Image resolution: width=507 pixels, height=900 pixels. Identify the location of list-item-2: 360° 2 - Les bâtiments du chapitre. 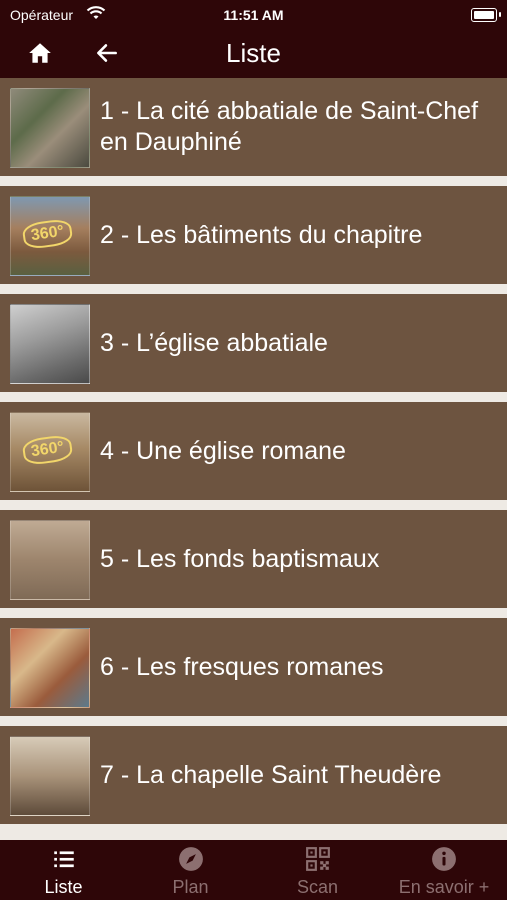
(253, 235).